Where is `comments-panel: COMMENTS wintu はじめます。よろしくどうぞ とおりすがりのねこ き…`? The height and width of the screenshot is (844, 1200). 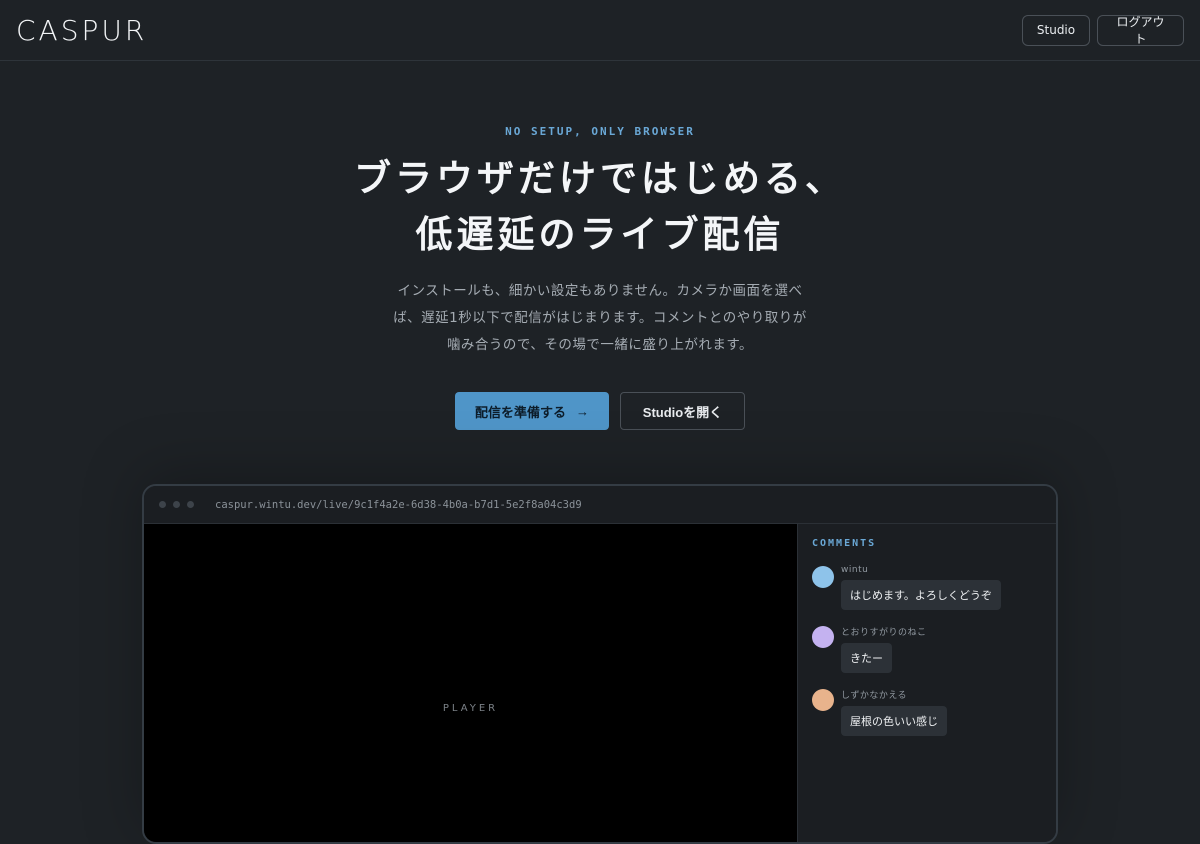
comments-panel: COMMENTS wintu はじめます。よろしくどうぞ とおりすがりのねこ き… is located at coordinates (927, 683).